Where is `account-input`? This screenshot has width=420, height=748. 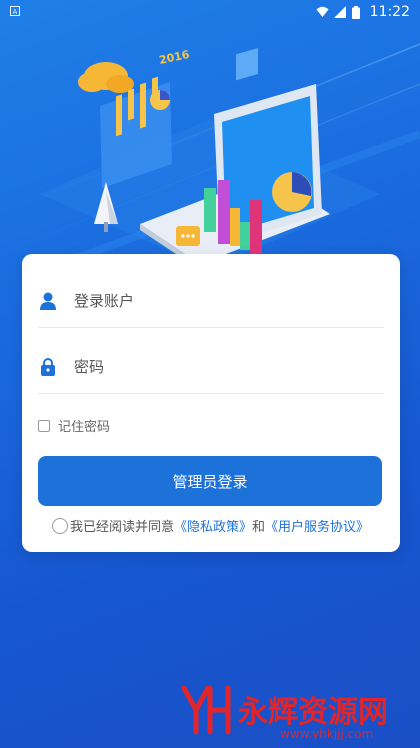 account-input is located at coordinates (214, 300).